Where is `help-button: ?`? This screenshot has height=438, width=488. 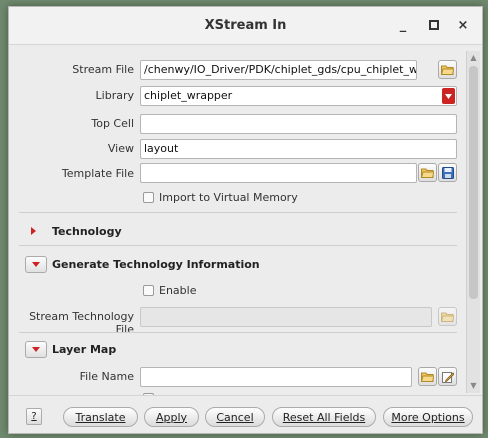 help-button: ? is located at coordinates (34, 416).